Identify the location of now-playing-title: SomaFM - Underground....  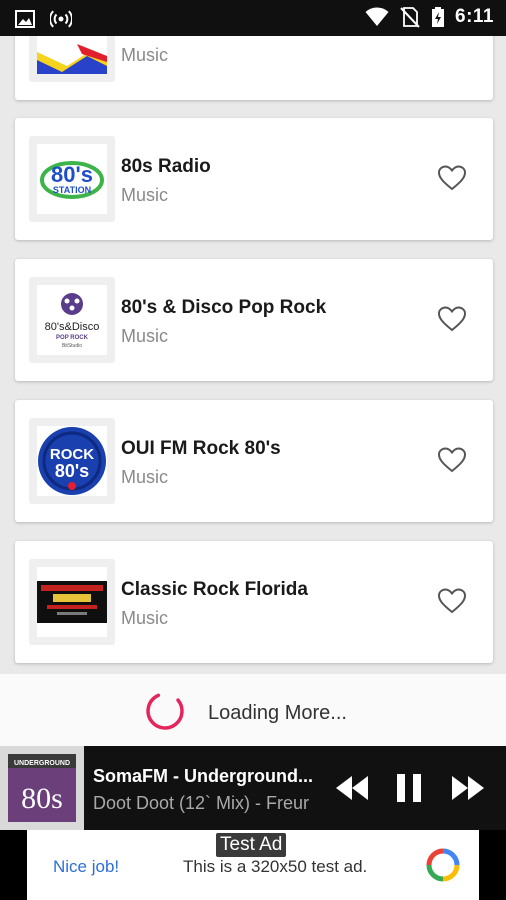
(203, 776).